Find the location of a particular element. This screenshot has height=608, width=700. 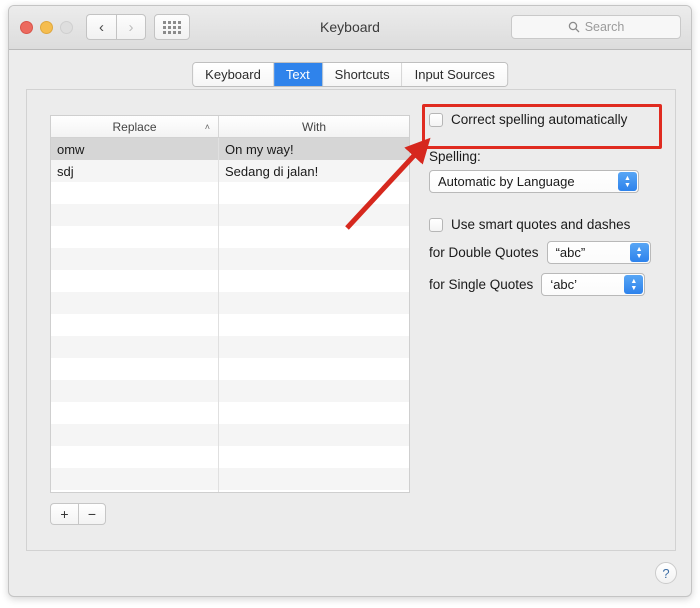

spelling-popup-value: Automatic by Language is located at coordinates (506, 181).